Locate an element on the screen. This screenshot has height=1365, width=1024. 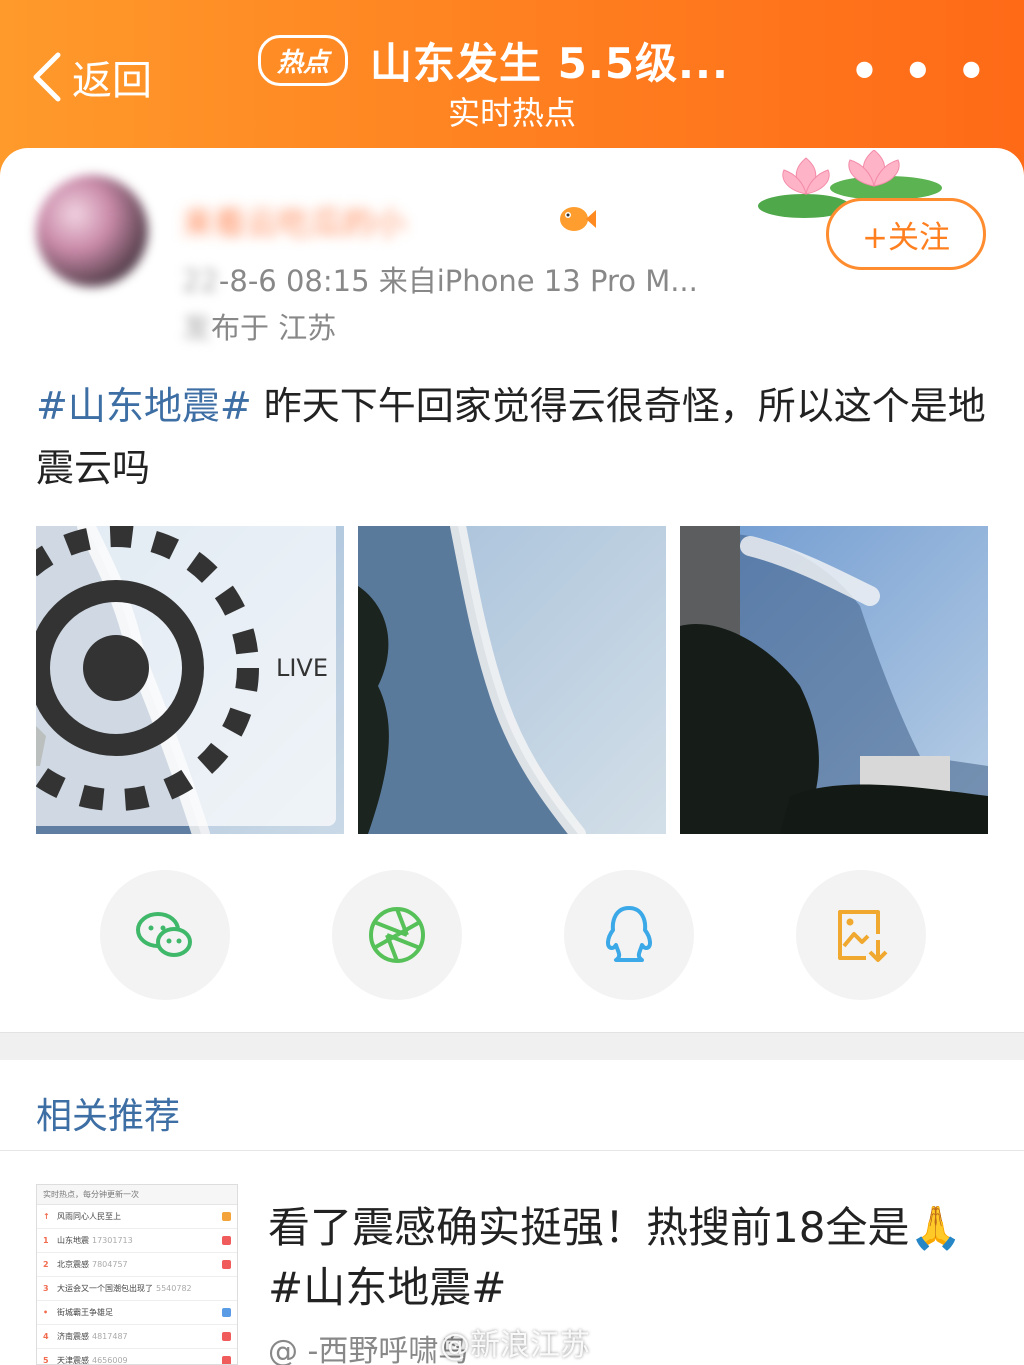
share-moments-button is located at coordinates (397, 935).